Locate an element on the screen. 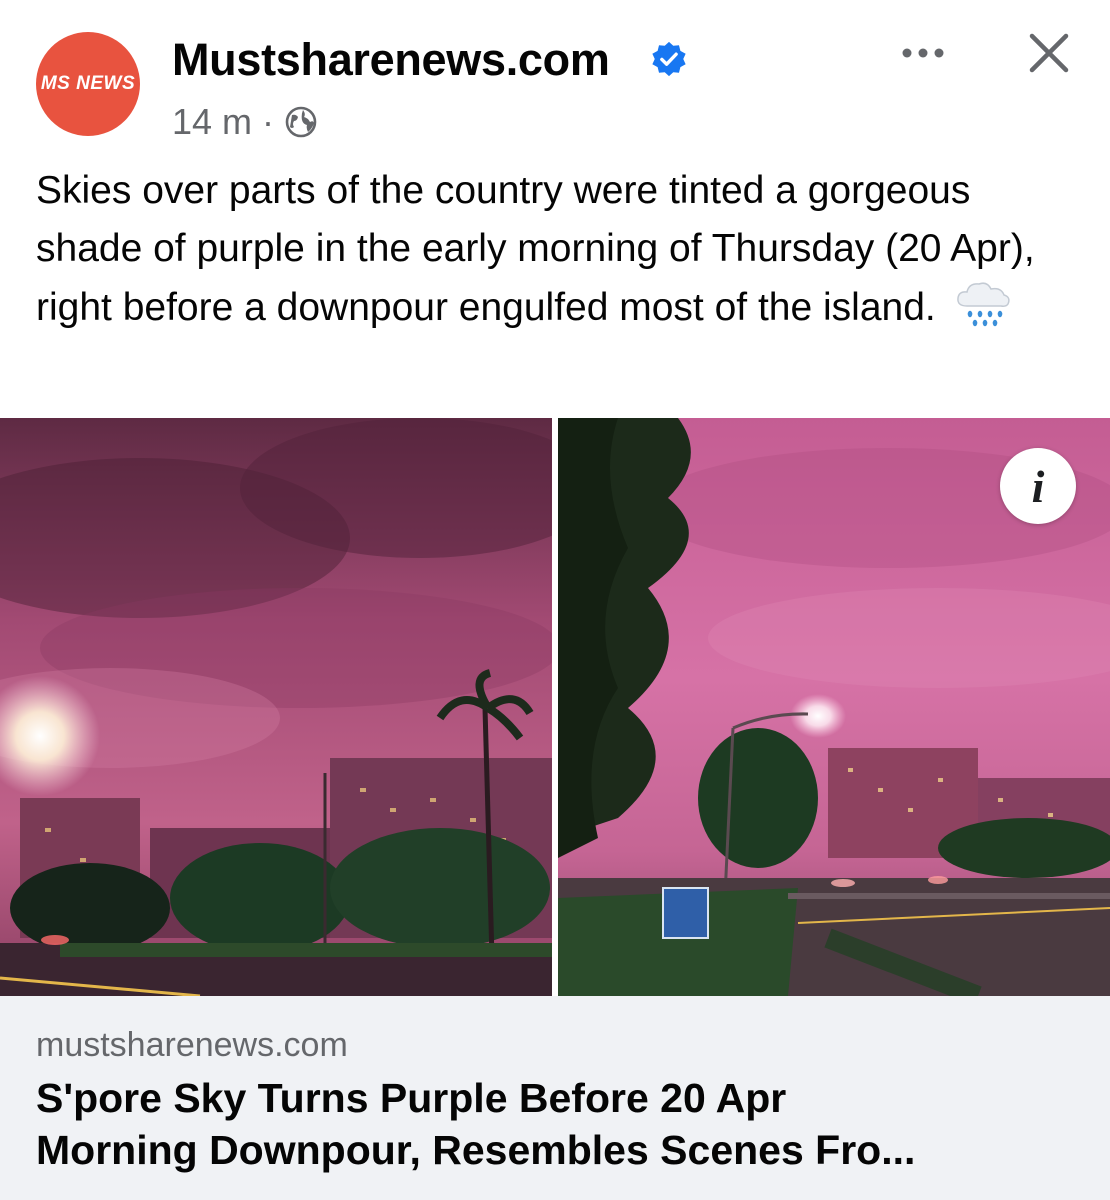 This screenshot has height=1200, width=1110. more-options-icon is located at coordinates (923, 53).